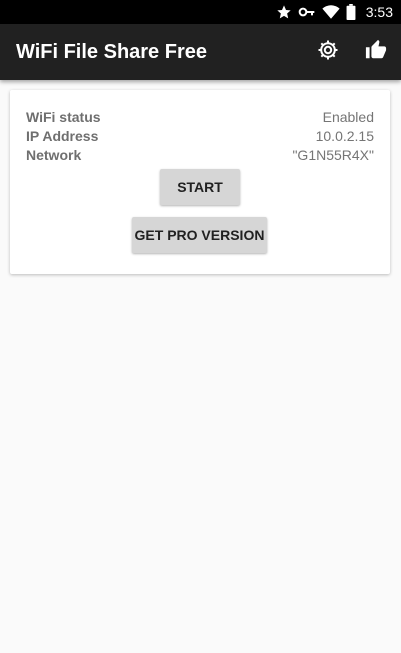 Image resolution: width=401 pixels, height=653 pixels. I want to click on wifi-status-row: WiFi status Enabled, so click(200, 116).